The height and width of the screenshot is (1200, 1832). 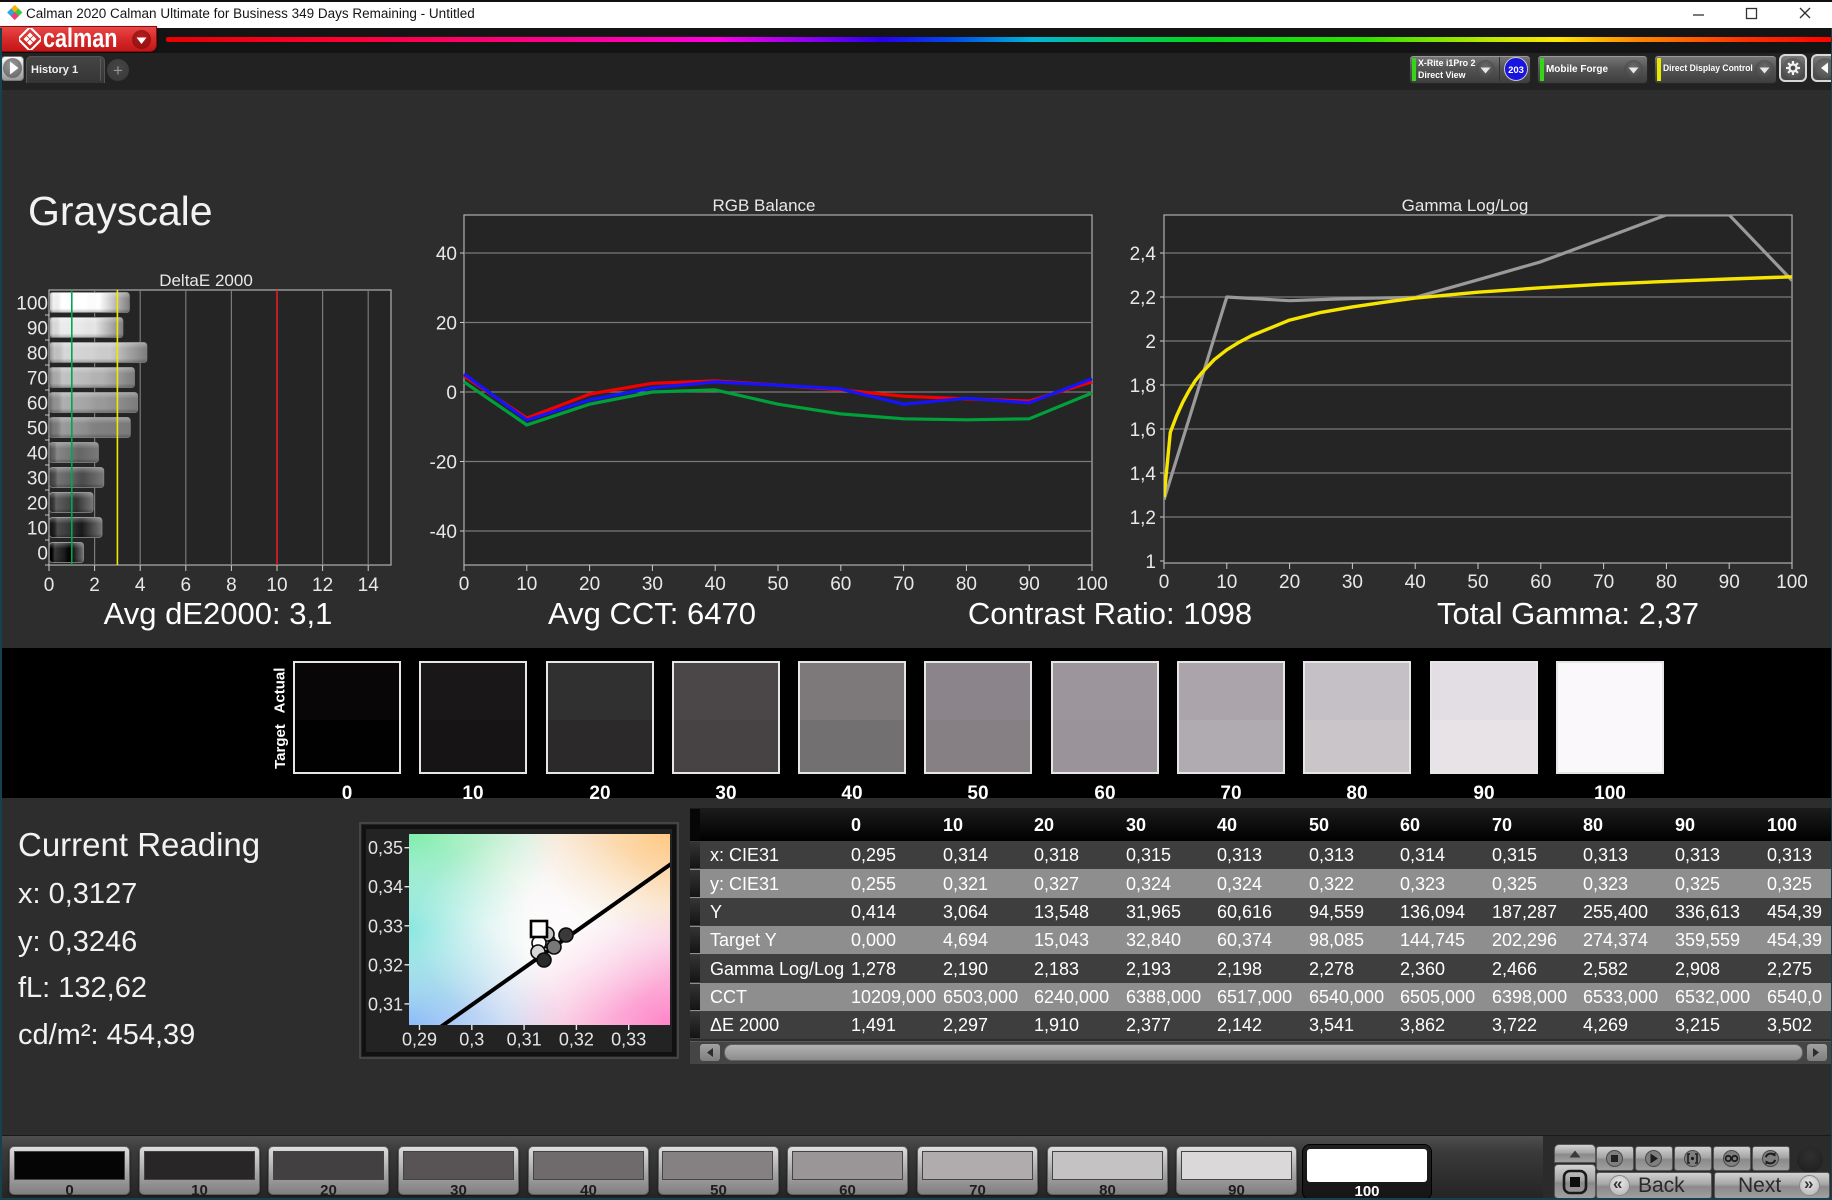 What do you see at coordinates (419, 1040) in the screenshot?
I see `svg-text: 0,29` at bounding box center [419, 1040].